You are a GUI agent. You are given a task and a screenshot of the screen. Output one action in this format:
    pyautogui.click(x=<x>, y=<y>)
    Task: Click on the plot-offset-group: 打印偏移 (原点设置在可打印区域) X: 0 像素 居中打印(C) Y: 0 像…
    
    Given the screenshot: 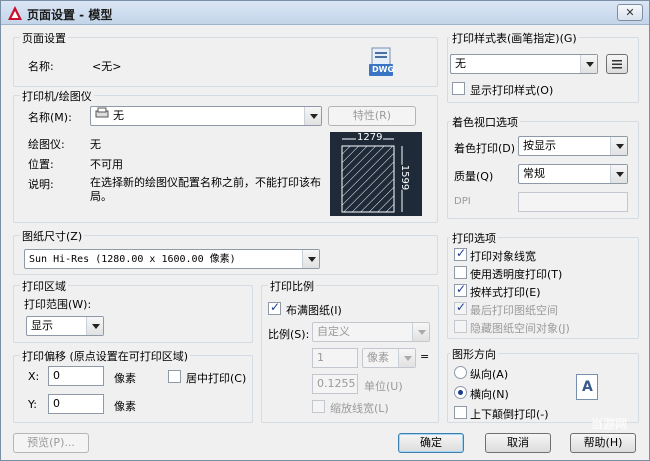 What is the action you would take?
    pyautogui.click(x=133, y=385)
    